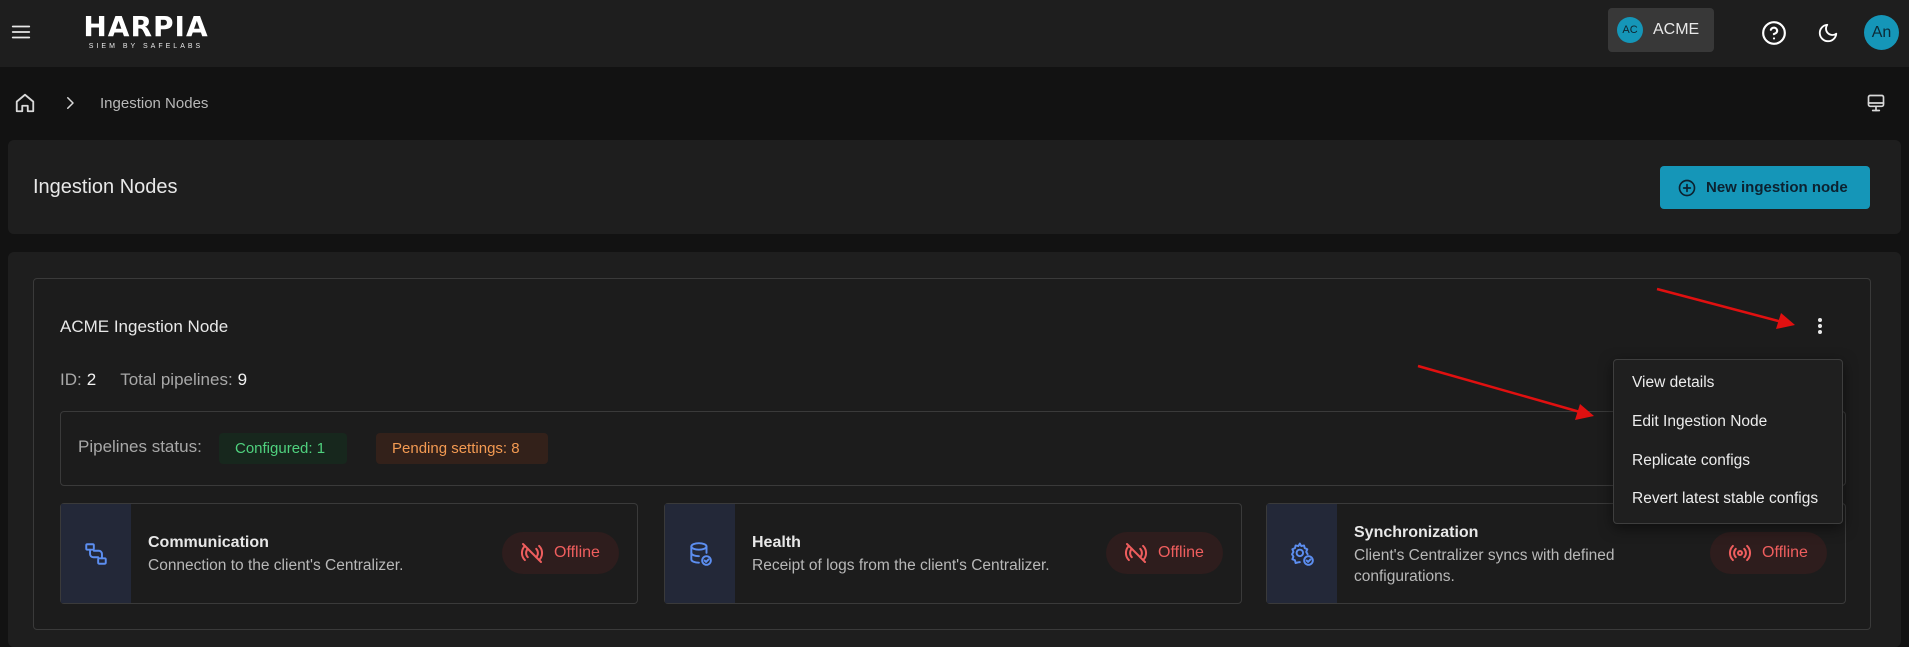 Image resolution: width=1909 pixels, height=647 pixels. Describe the element at coordinates (96, 553) in the screenshot. I see `connection-icon` at that location.